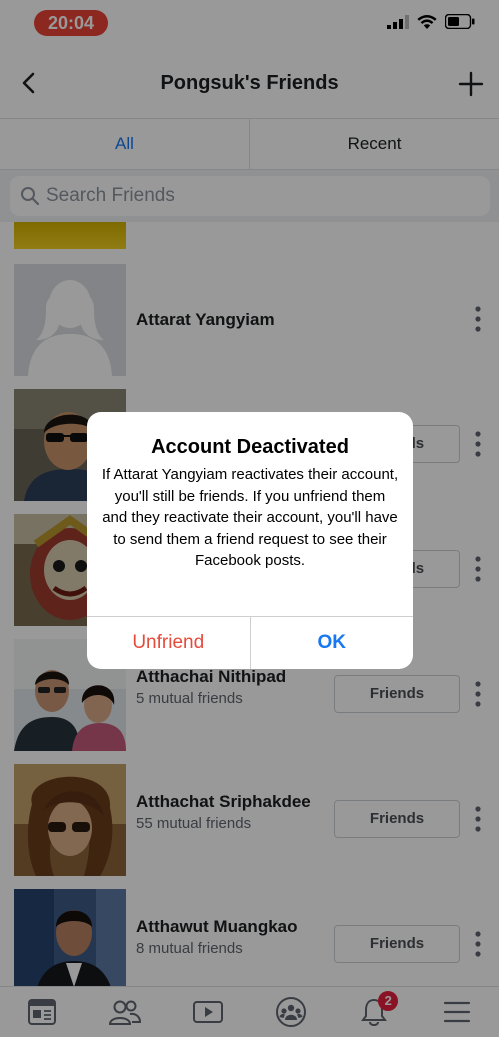  What do you see at coordinates (250, 447) in the screenshot?
I see `dialog-title: Account Deactivated` at bounding box center [250, 447].